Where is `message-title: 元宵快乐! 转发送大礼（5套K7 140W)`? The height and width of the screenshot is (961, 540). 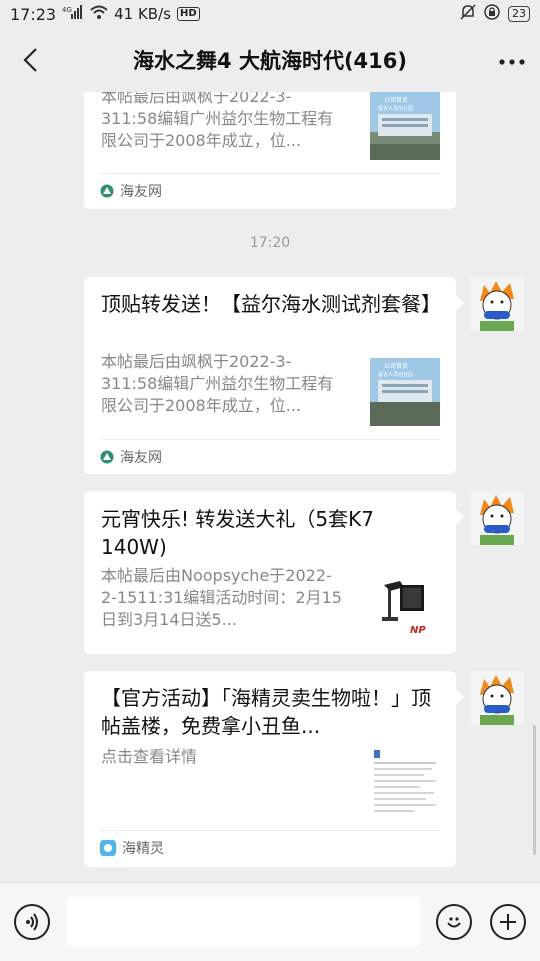 message-title: 元宵快乐! 转发送大礼（5套K7 140W) is located at coordinates (237, 533).